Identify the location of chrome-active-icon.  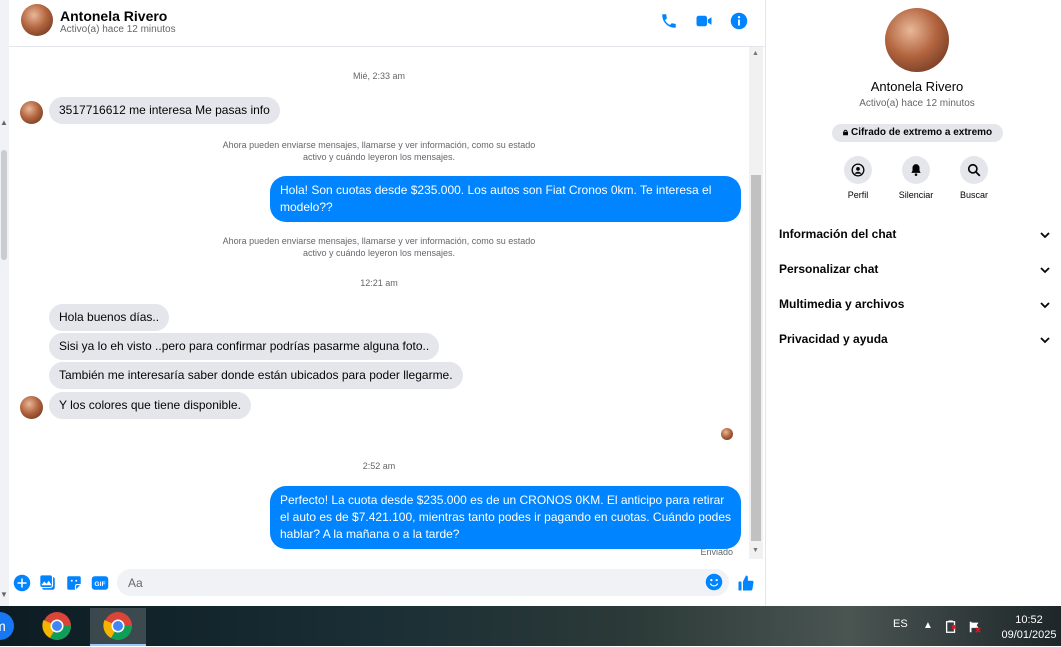
(118, 626).